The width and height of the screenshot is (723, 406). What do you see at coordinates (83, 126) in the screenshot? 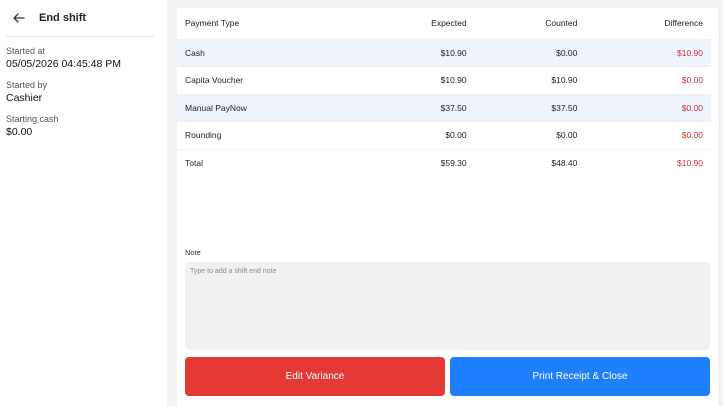
I see `starting-cash-field: Starting cash $0.00` at bounding box center [83, 126].